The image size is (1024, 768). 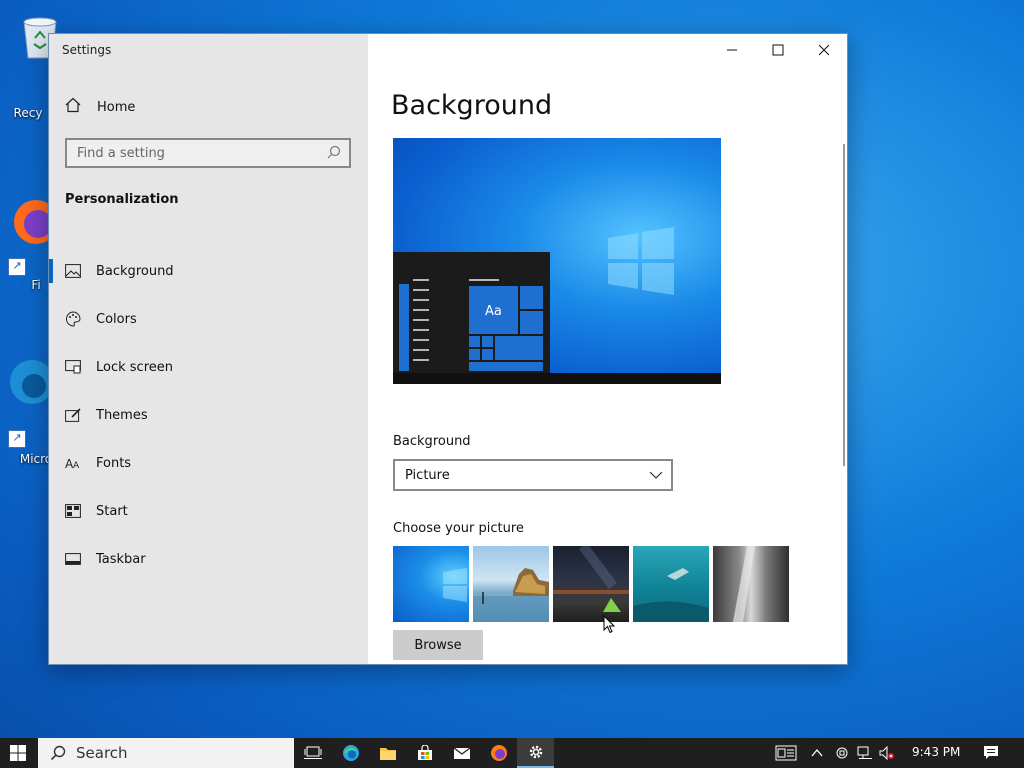 What do you see at coordinates (842, 753) in the screenshot?
I see `meet-now-icon` at bounding box center [842, 753].